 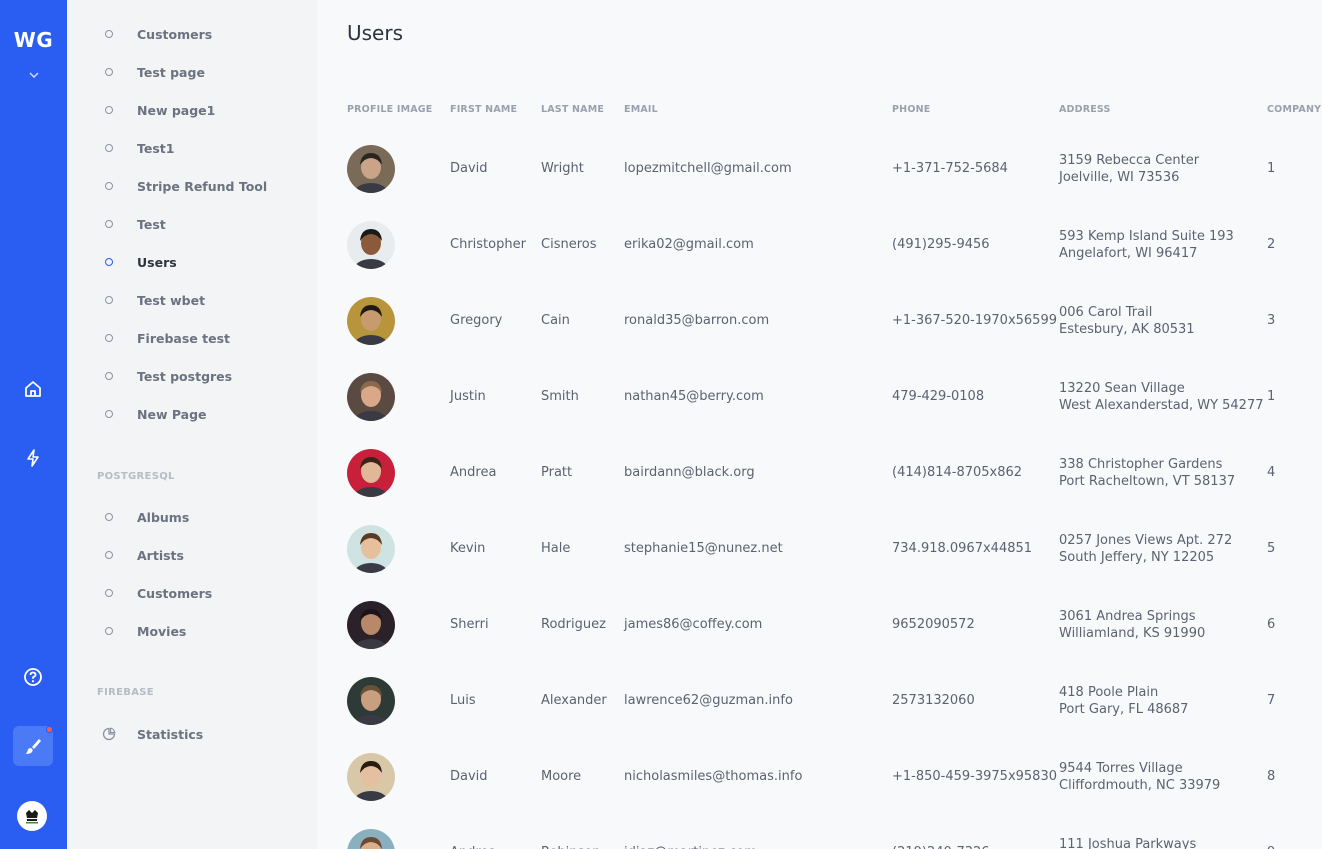 What do you see at coordinates (32, 816) in the screenshot?
I see `user-avatar` at bounding box center [32, 816].